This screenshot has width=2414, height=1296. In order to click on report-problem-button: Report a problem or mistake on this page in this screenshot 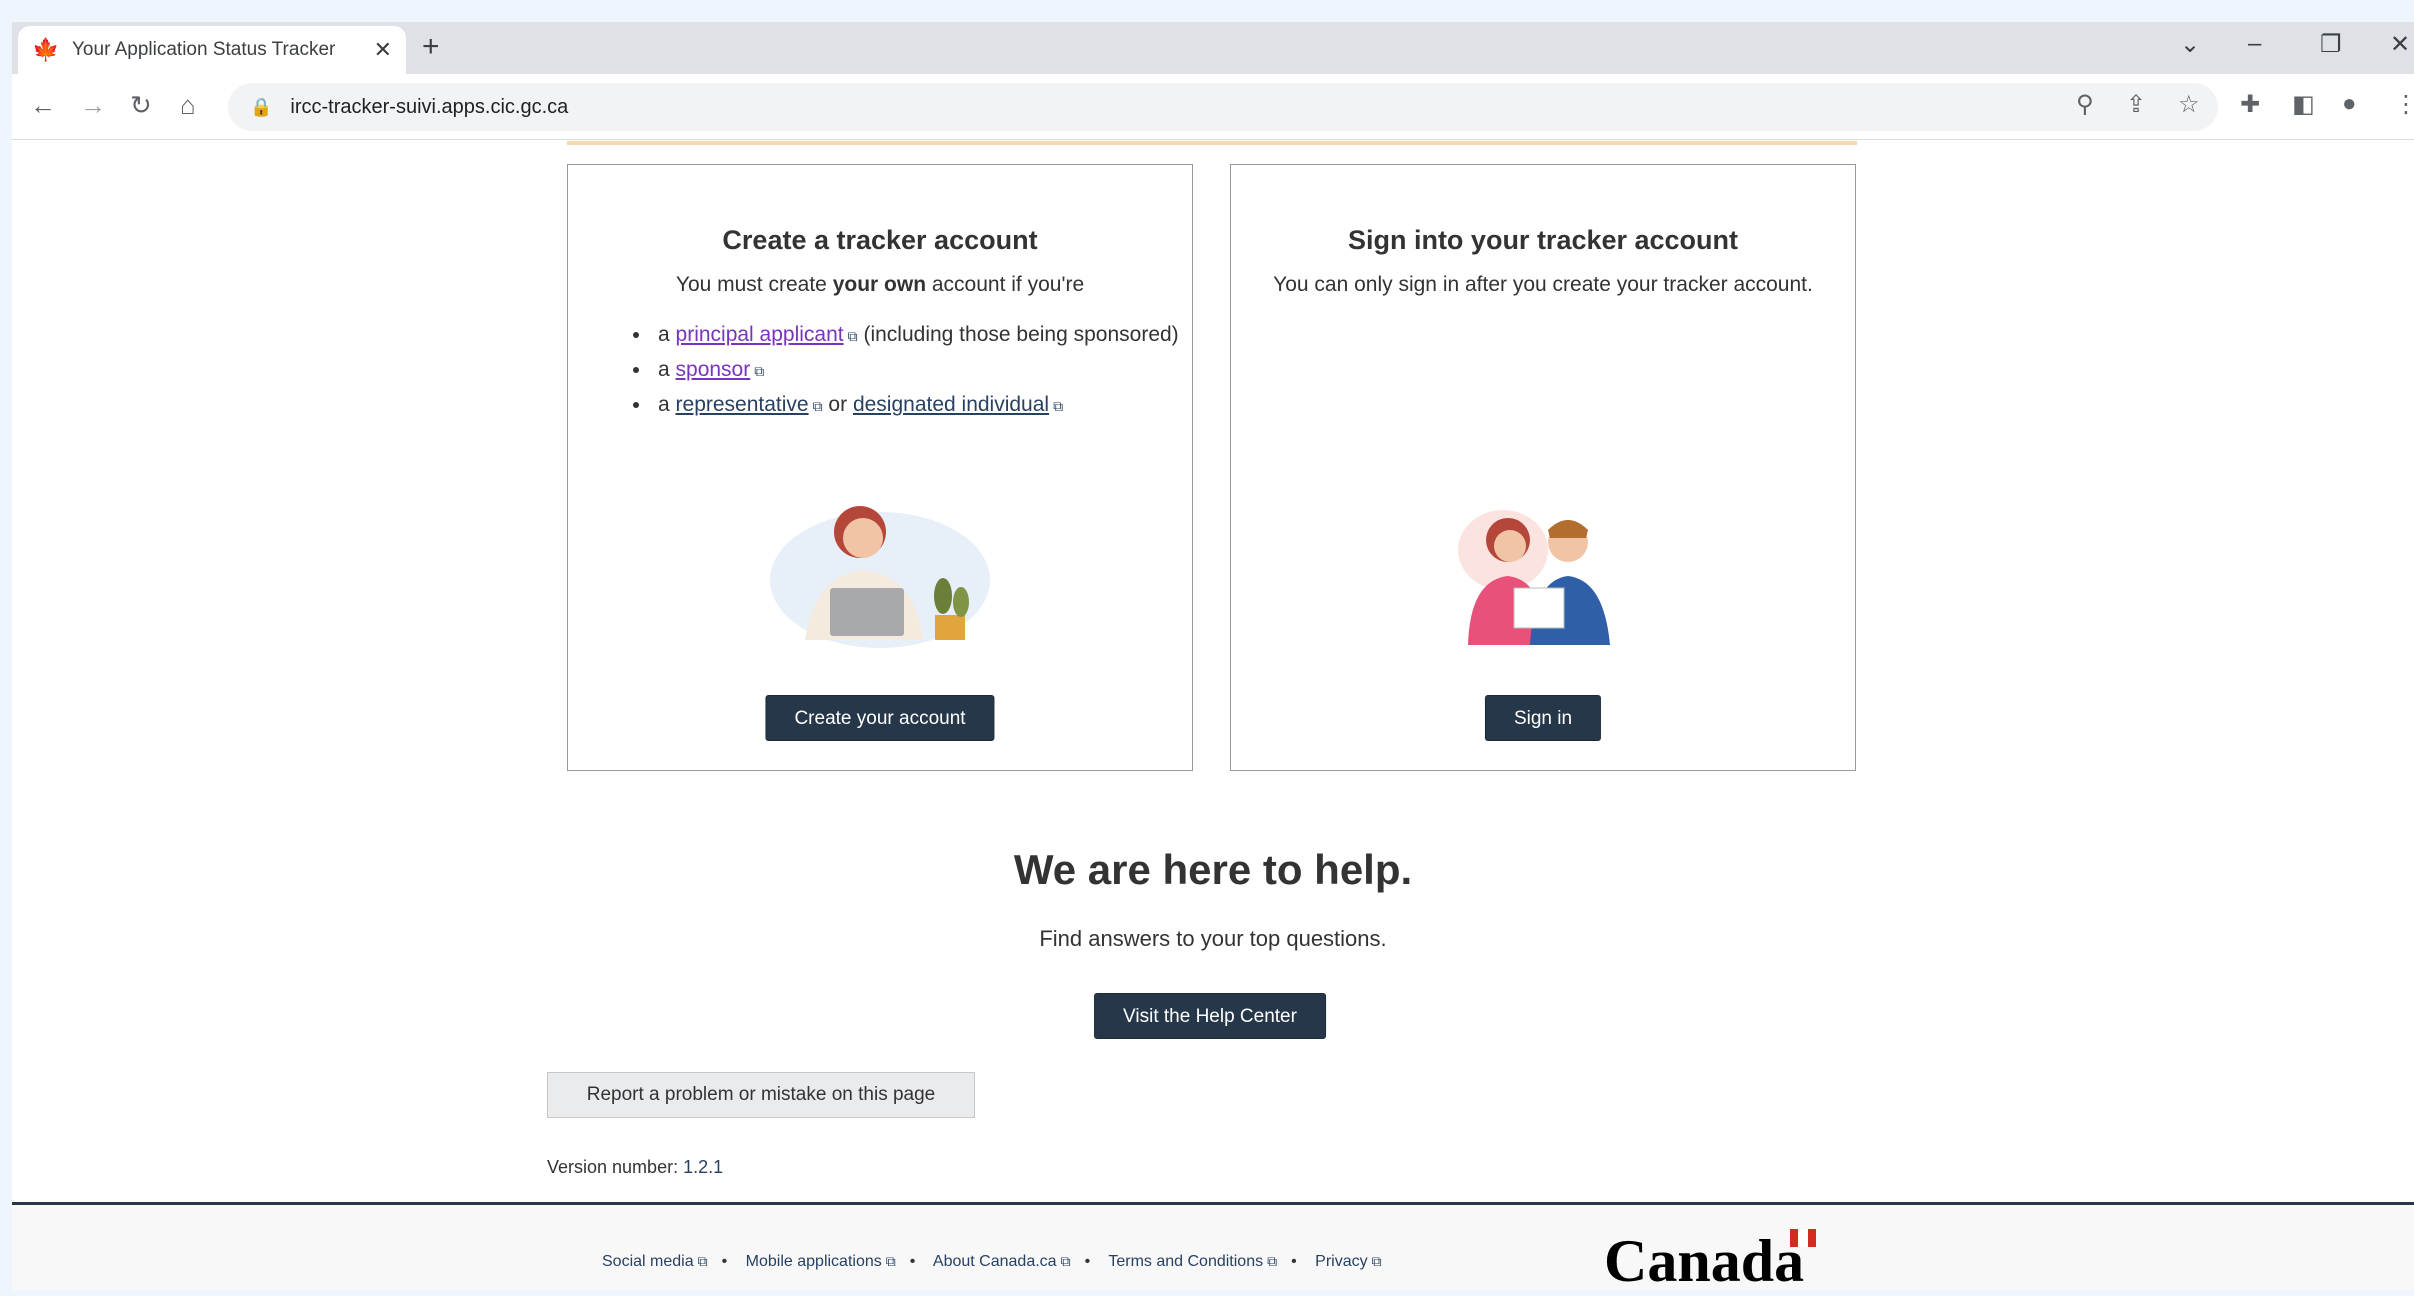, I will do `click(761, 1095)`.